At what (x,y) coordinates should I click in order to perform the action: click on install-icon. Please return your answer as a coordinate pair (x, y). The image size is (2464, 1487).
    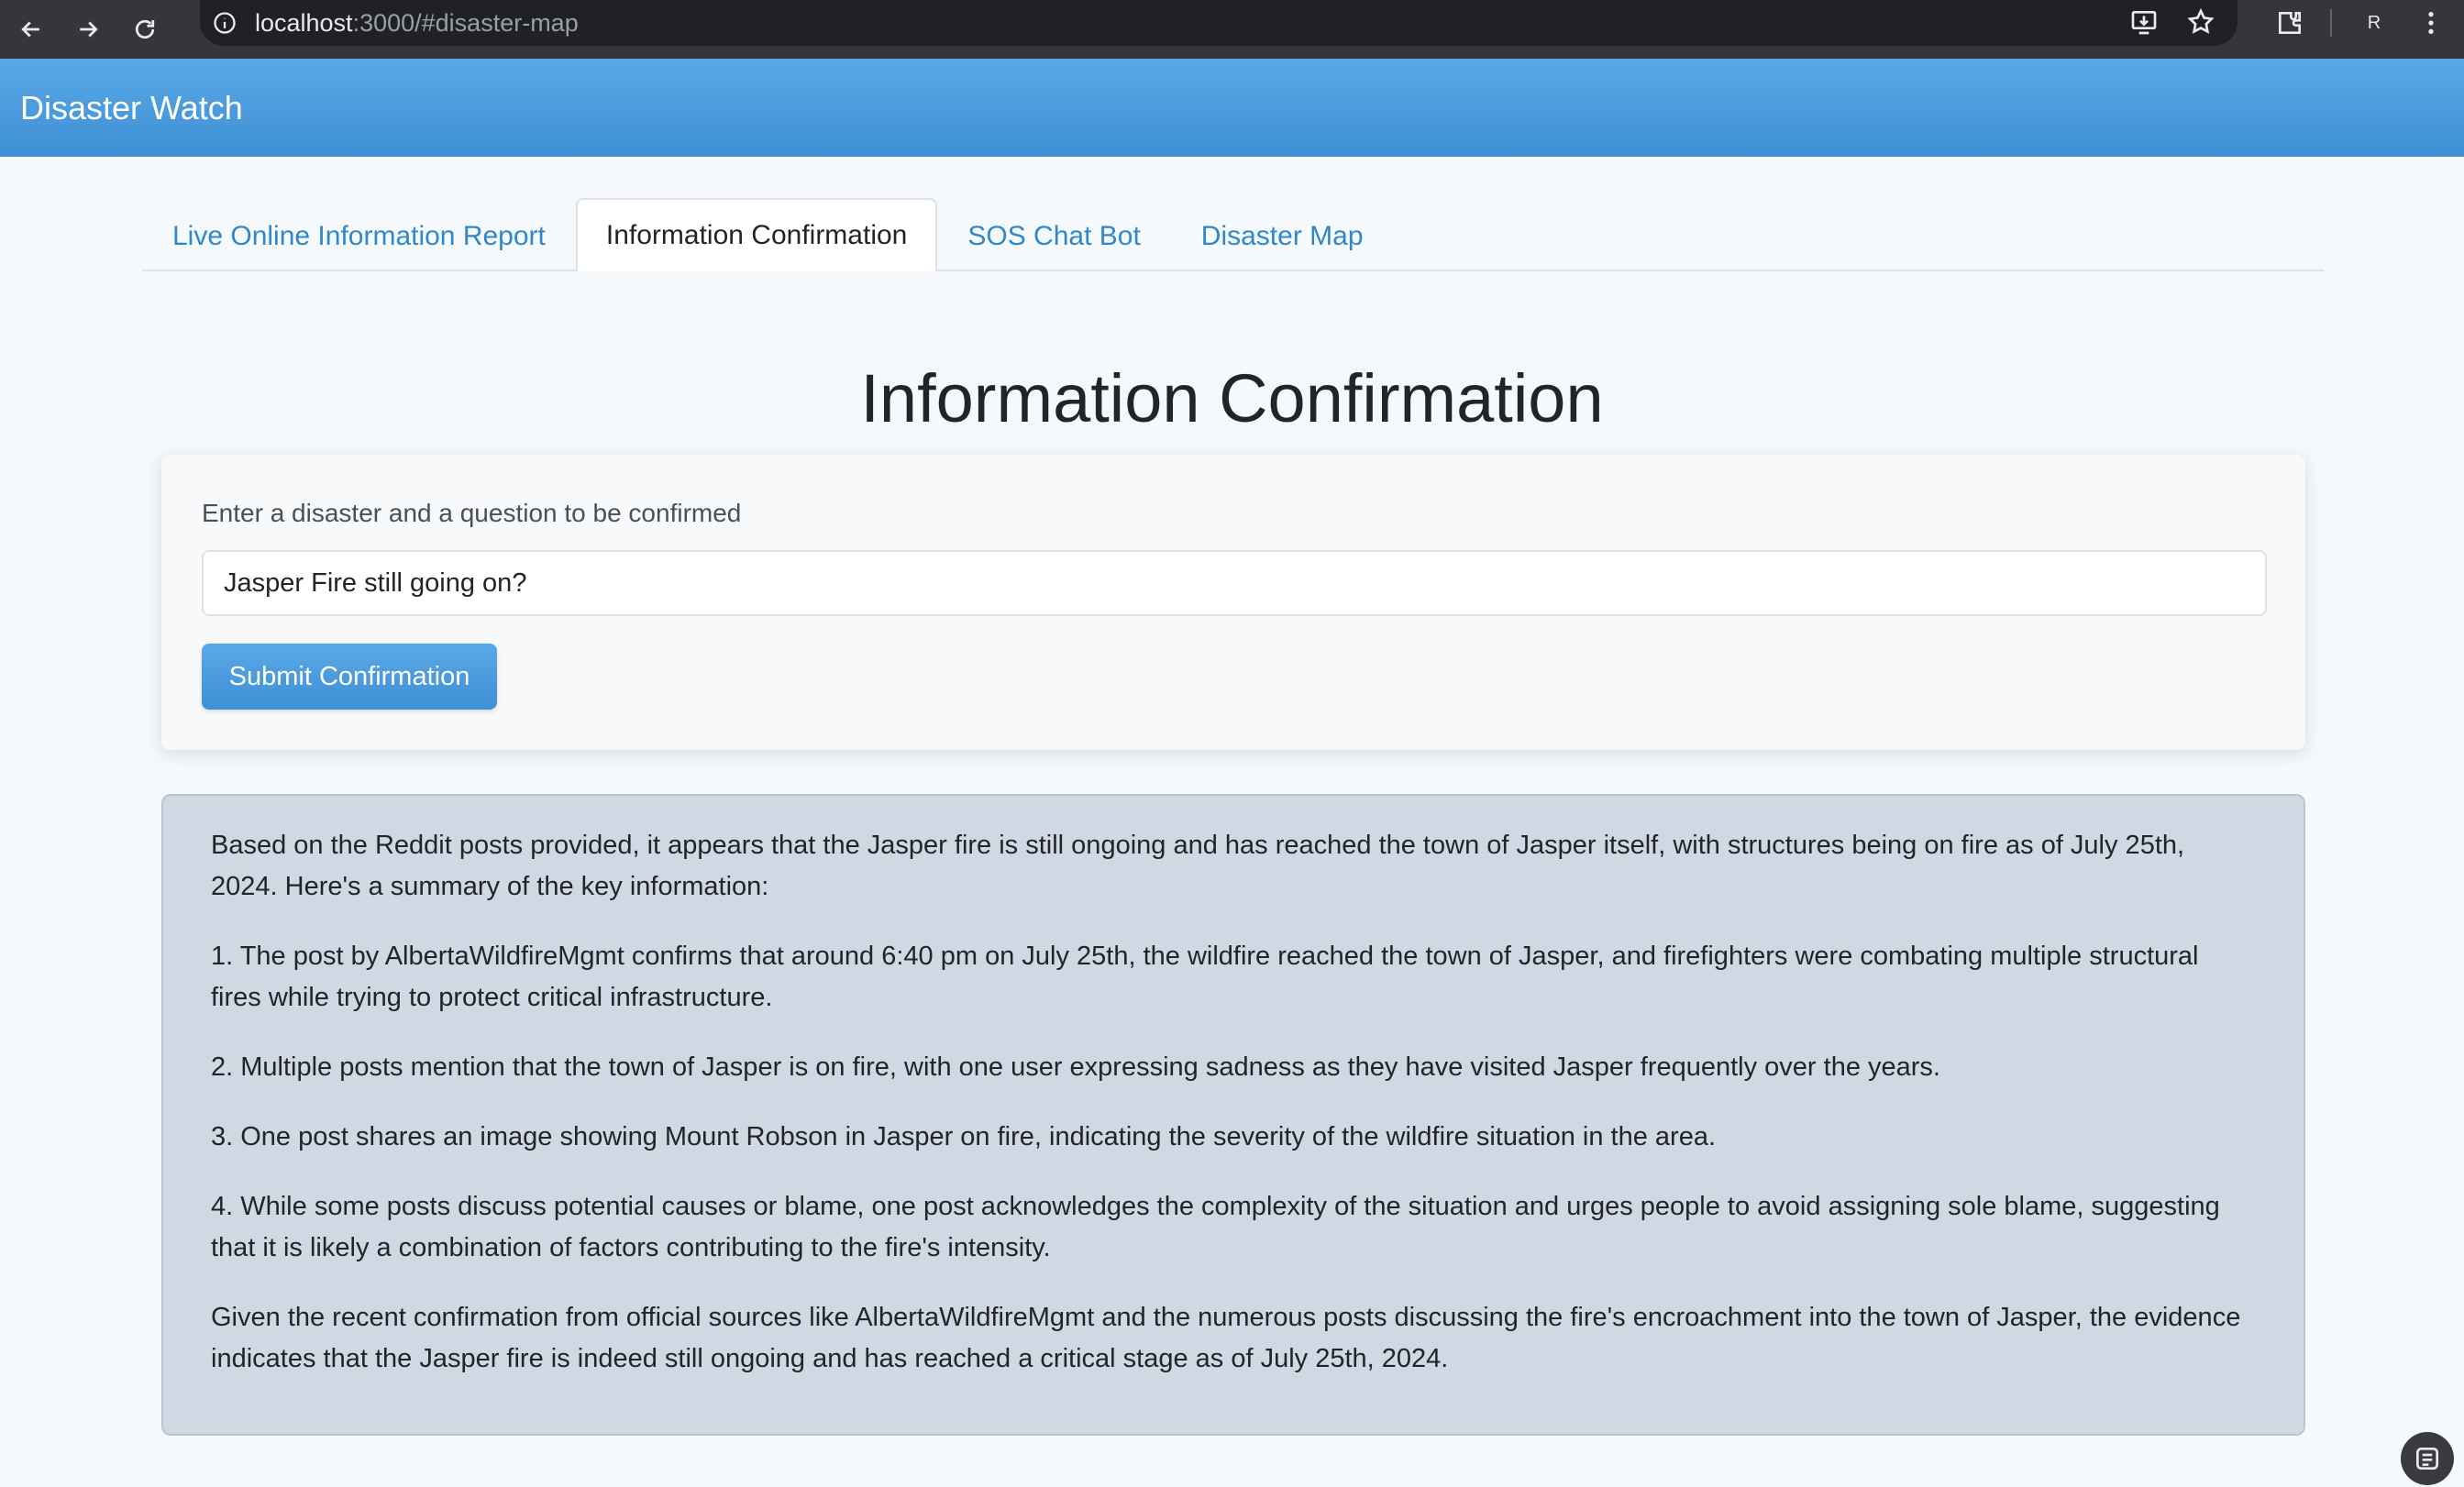
    Looking at the image, I should click on (2144, 22).